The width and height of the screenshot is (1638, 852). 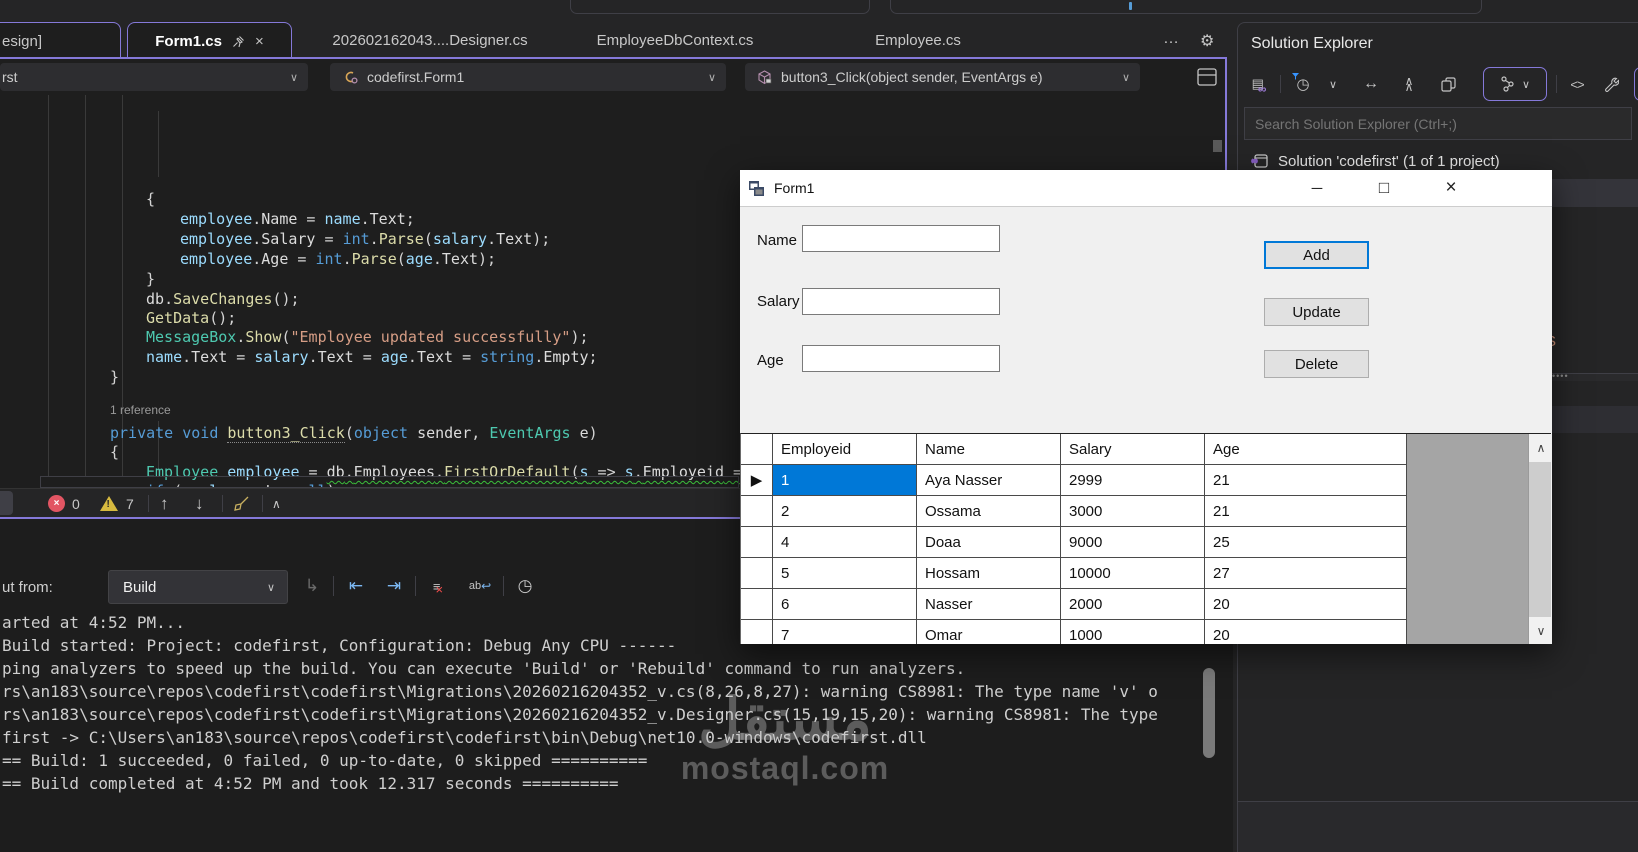 What do you see at coordinates (1259, 84) in the screenshot?
I see `switch-views-button: ▤ ∞` at bounding box center [1259, 84].